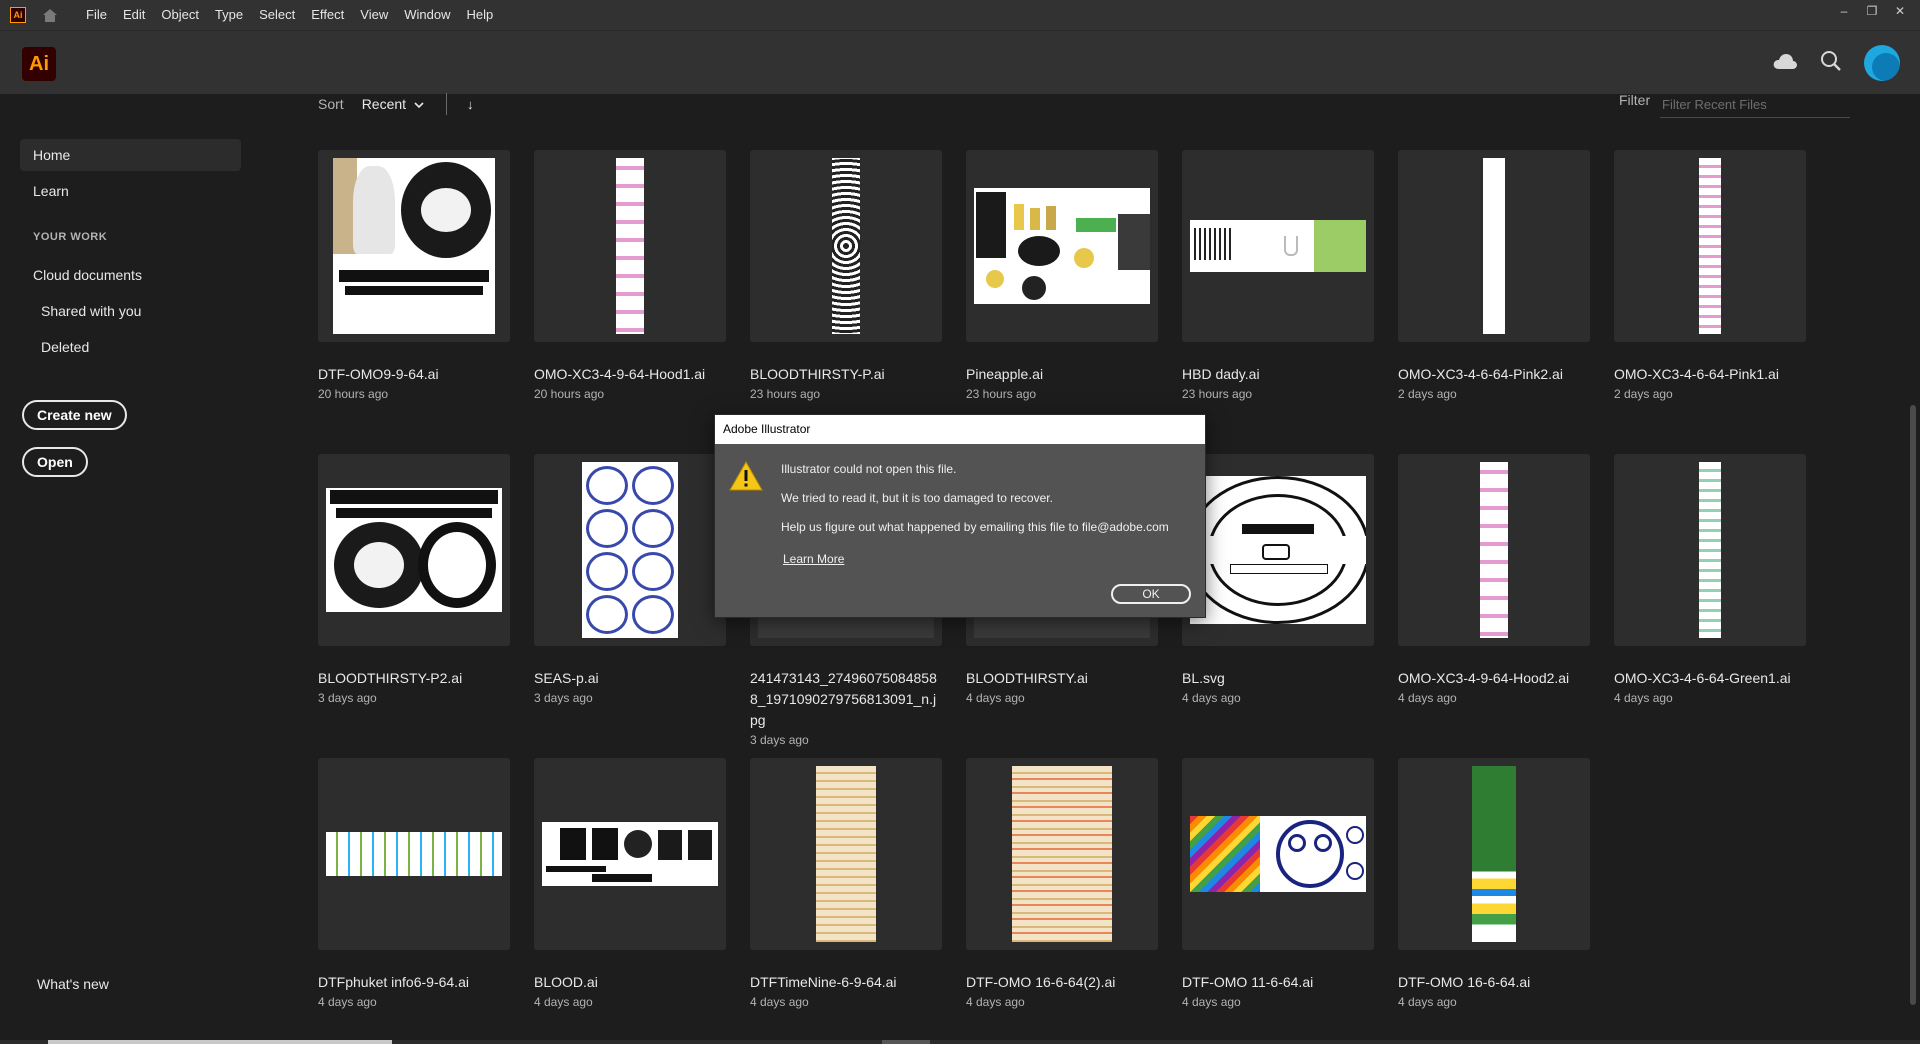  I want to click on file-card: OMO-XC3-4-9-64-Hood2.ai 4 days ago, so click(1494, 579).